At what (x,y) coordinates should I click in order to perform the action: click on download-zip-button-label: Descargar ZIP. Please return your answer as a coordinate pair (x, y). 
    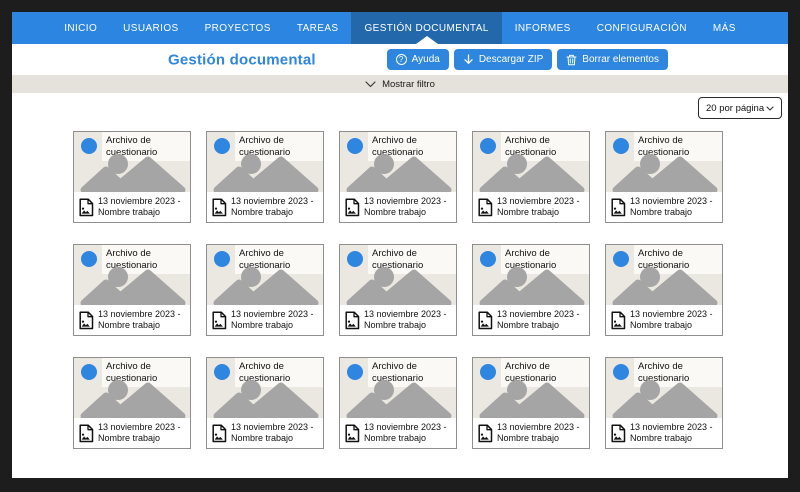
    Looking at the image, I should click on (511, 59).